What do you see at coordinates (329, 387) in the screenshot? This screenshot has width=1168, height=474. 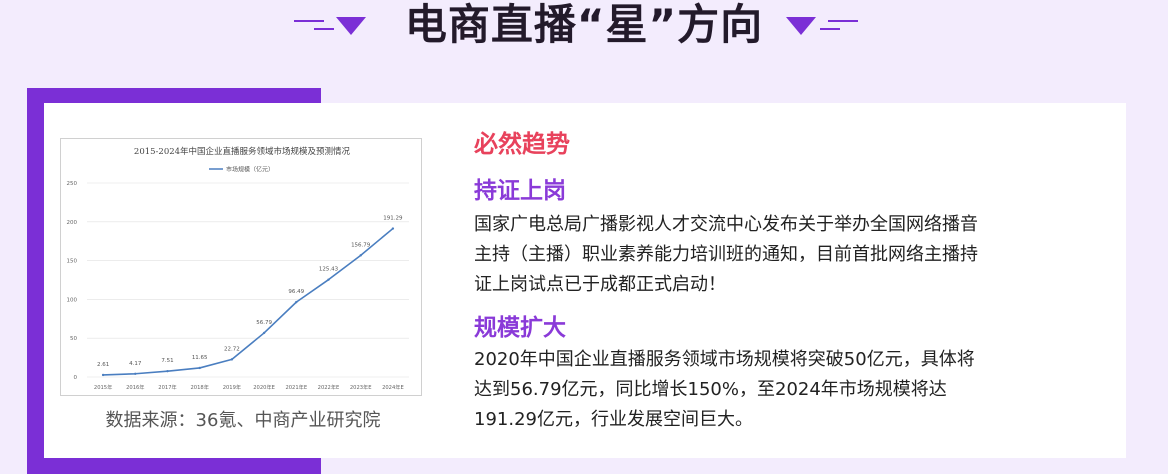 I see `x-tick-label: 2022年E` at bounding box center [329, 387].